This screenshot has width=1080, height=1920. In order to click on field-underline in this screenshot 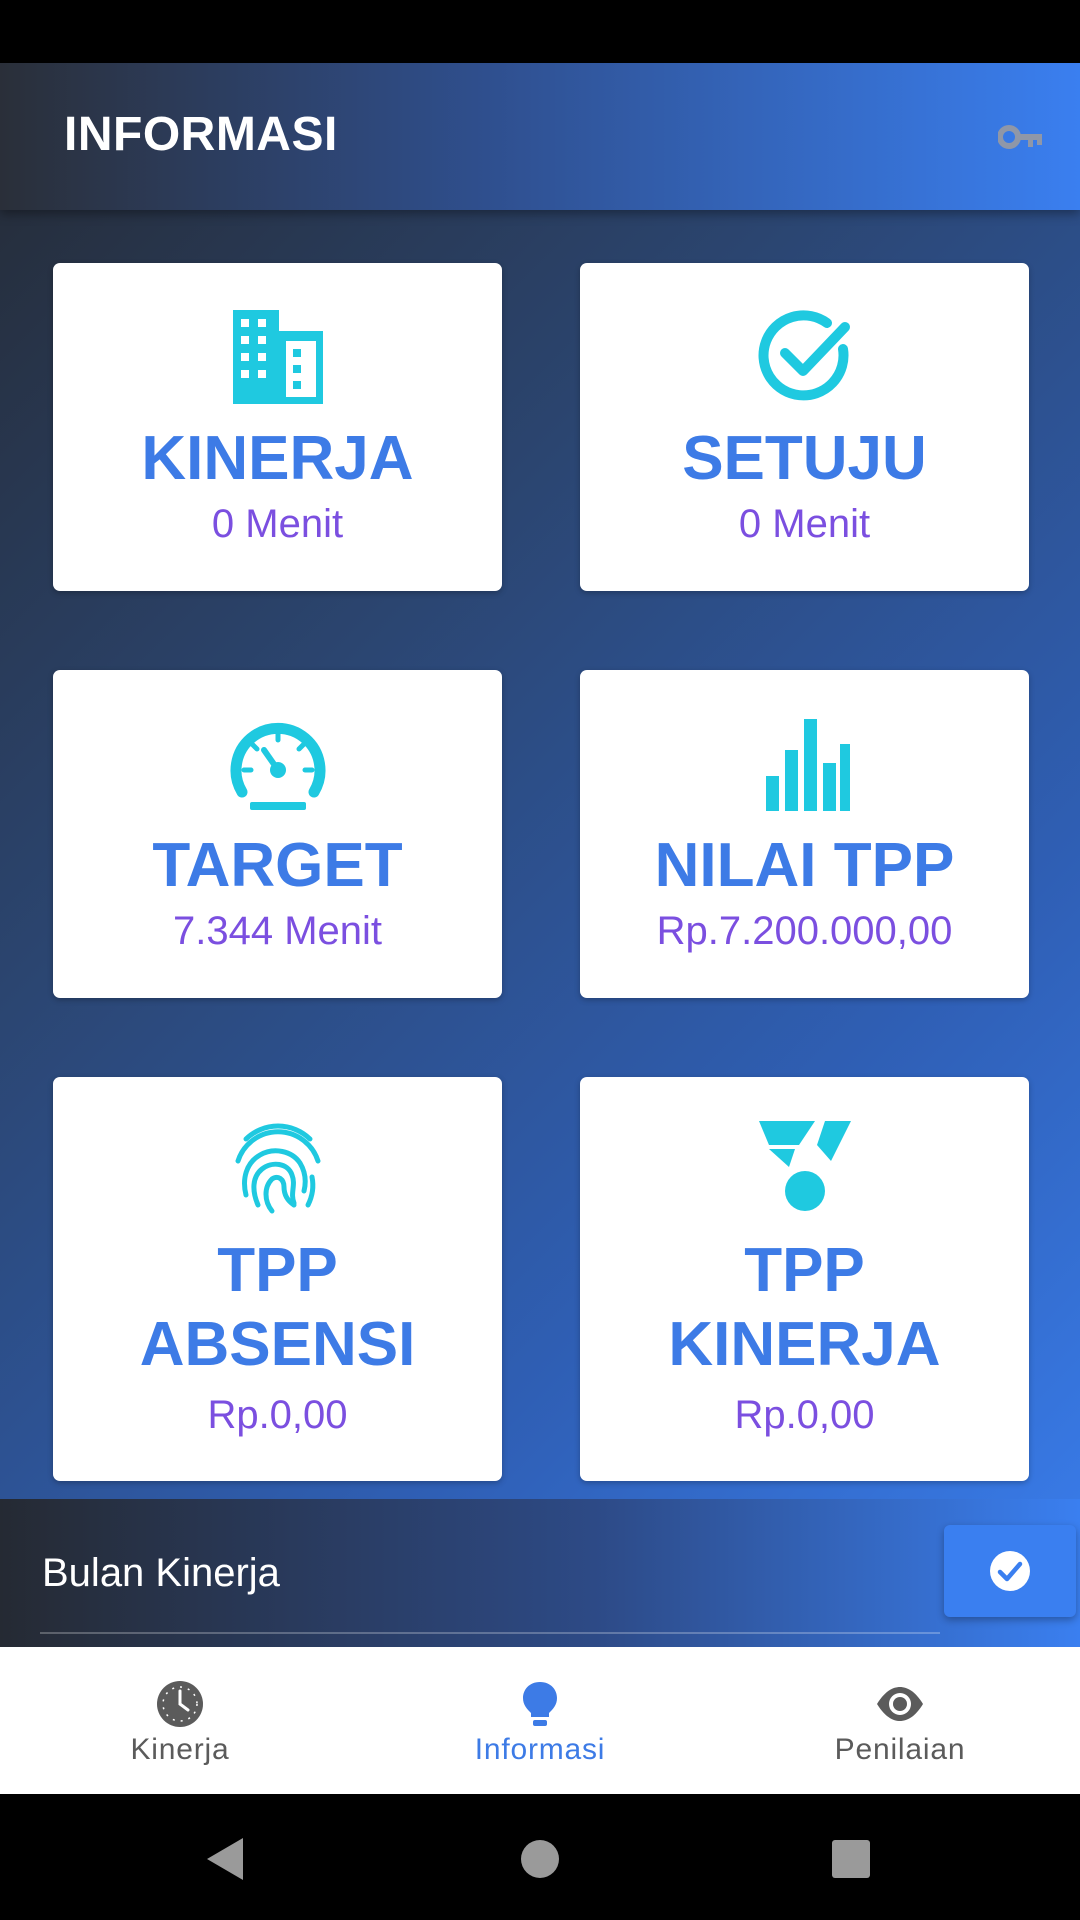, I will do `click(490, 1633)`.